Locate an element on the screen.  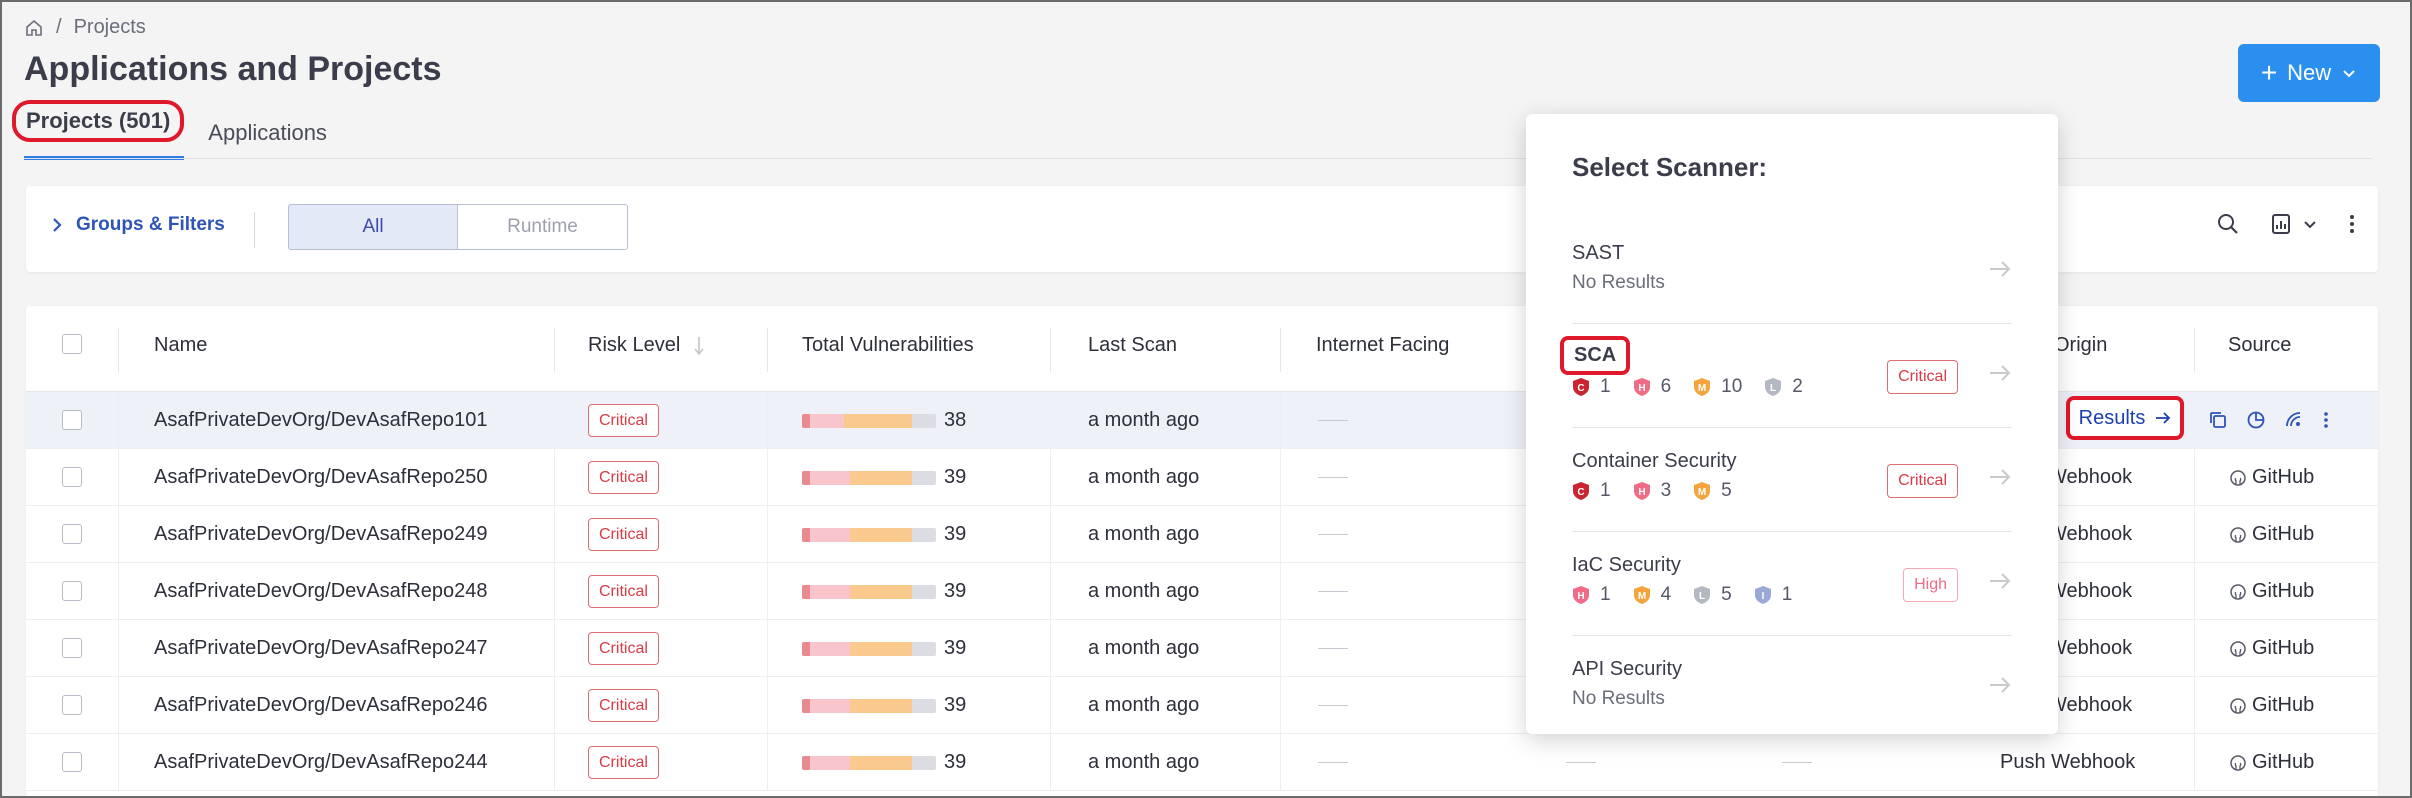
header-origin: Origin is located at coordinates (2080, 345).